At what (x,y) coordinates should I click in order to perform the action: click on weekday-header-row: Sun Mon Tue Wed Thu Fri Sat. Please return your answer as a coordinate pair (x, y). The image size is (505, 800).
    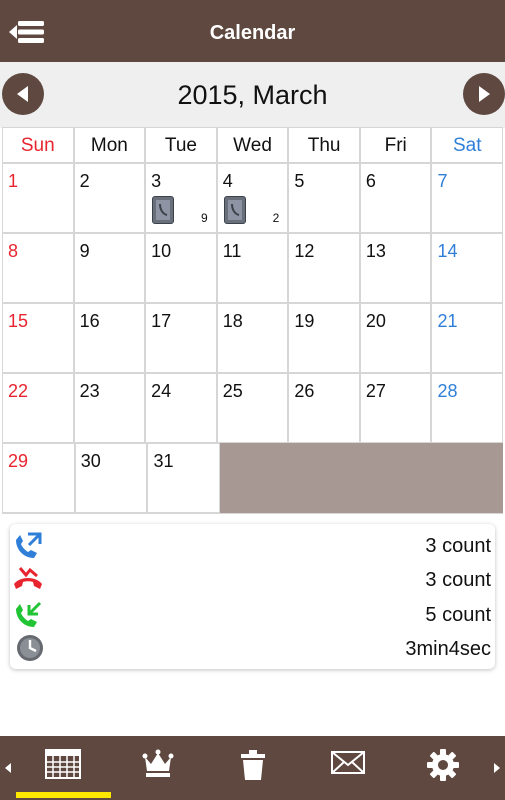
    Looking at the image, I should click on (252, 145).